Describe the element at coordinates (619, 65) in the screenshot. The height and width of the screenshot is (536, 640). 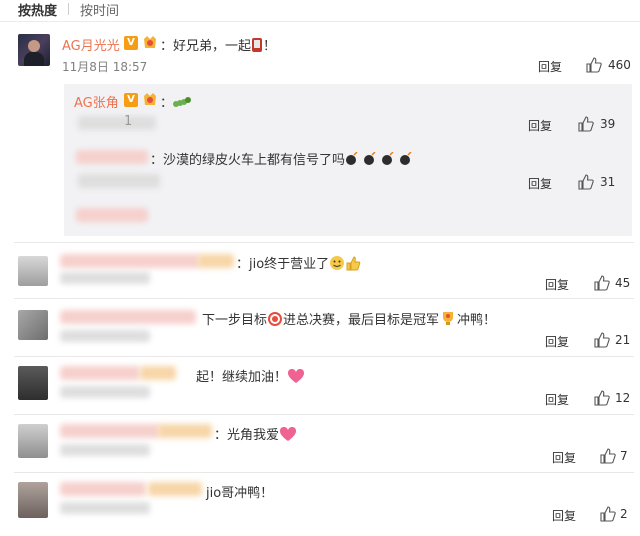
I see `like-count: 460` at that location.